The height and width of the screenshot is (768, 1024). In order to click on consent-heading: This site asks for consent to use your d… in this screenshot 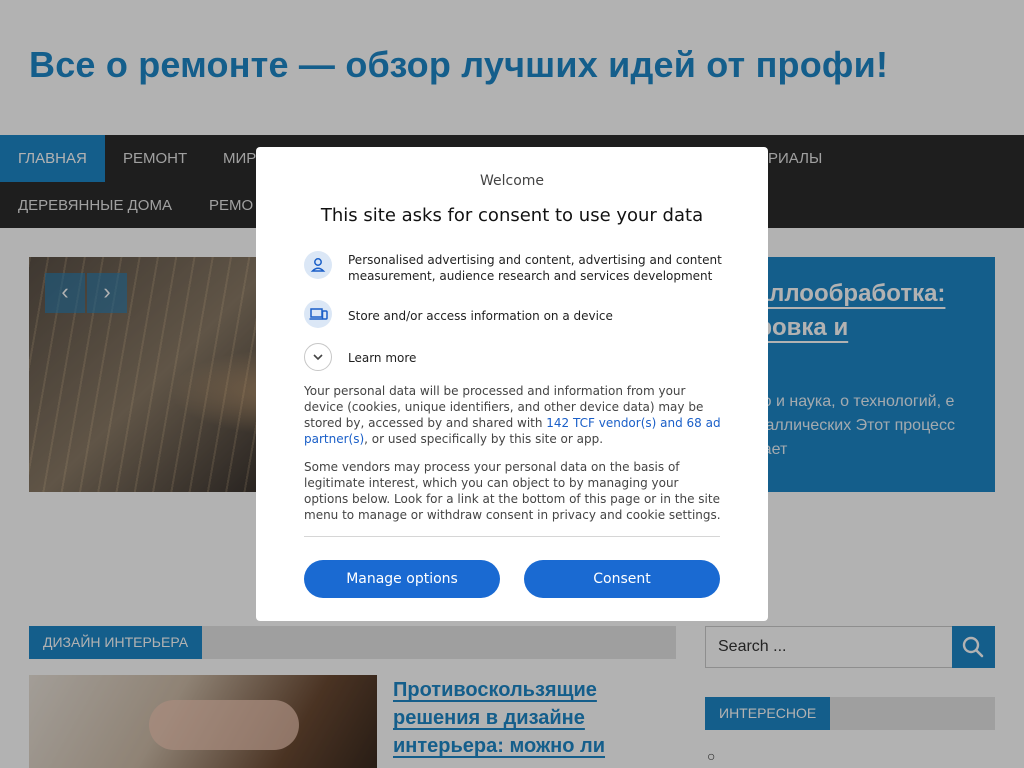, I will do `click(512, 215)`.